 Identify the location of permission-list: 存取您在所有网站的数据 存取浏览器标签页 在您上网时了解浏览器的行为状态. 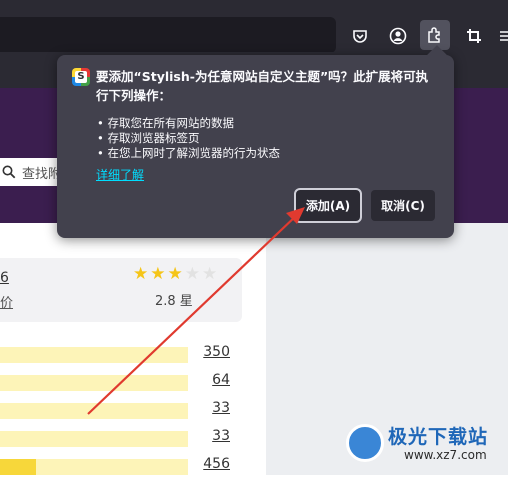
(188, 138).